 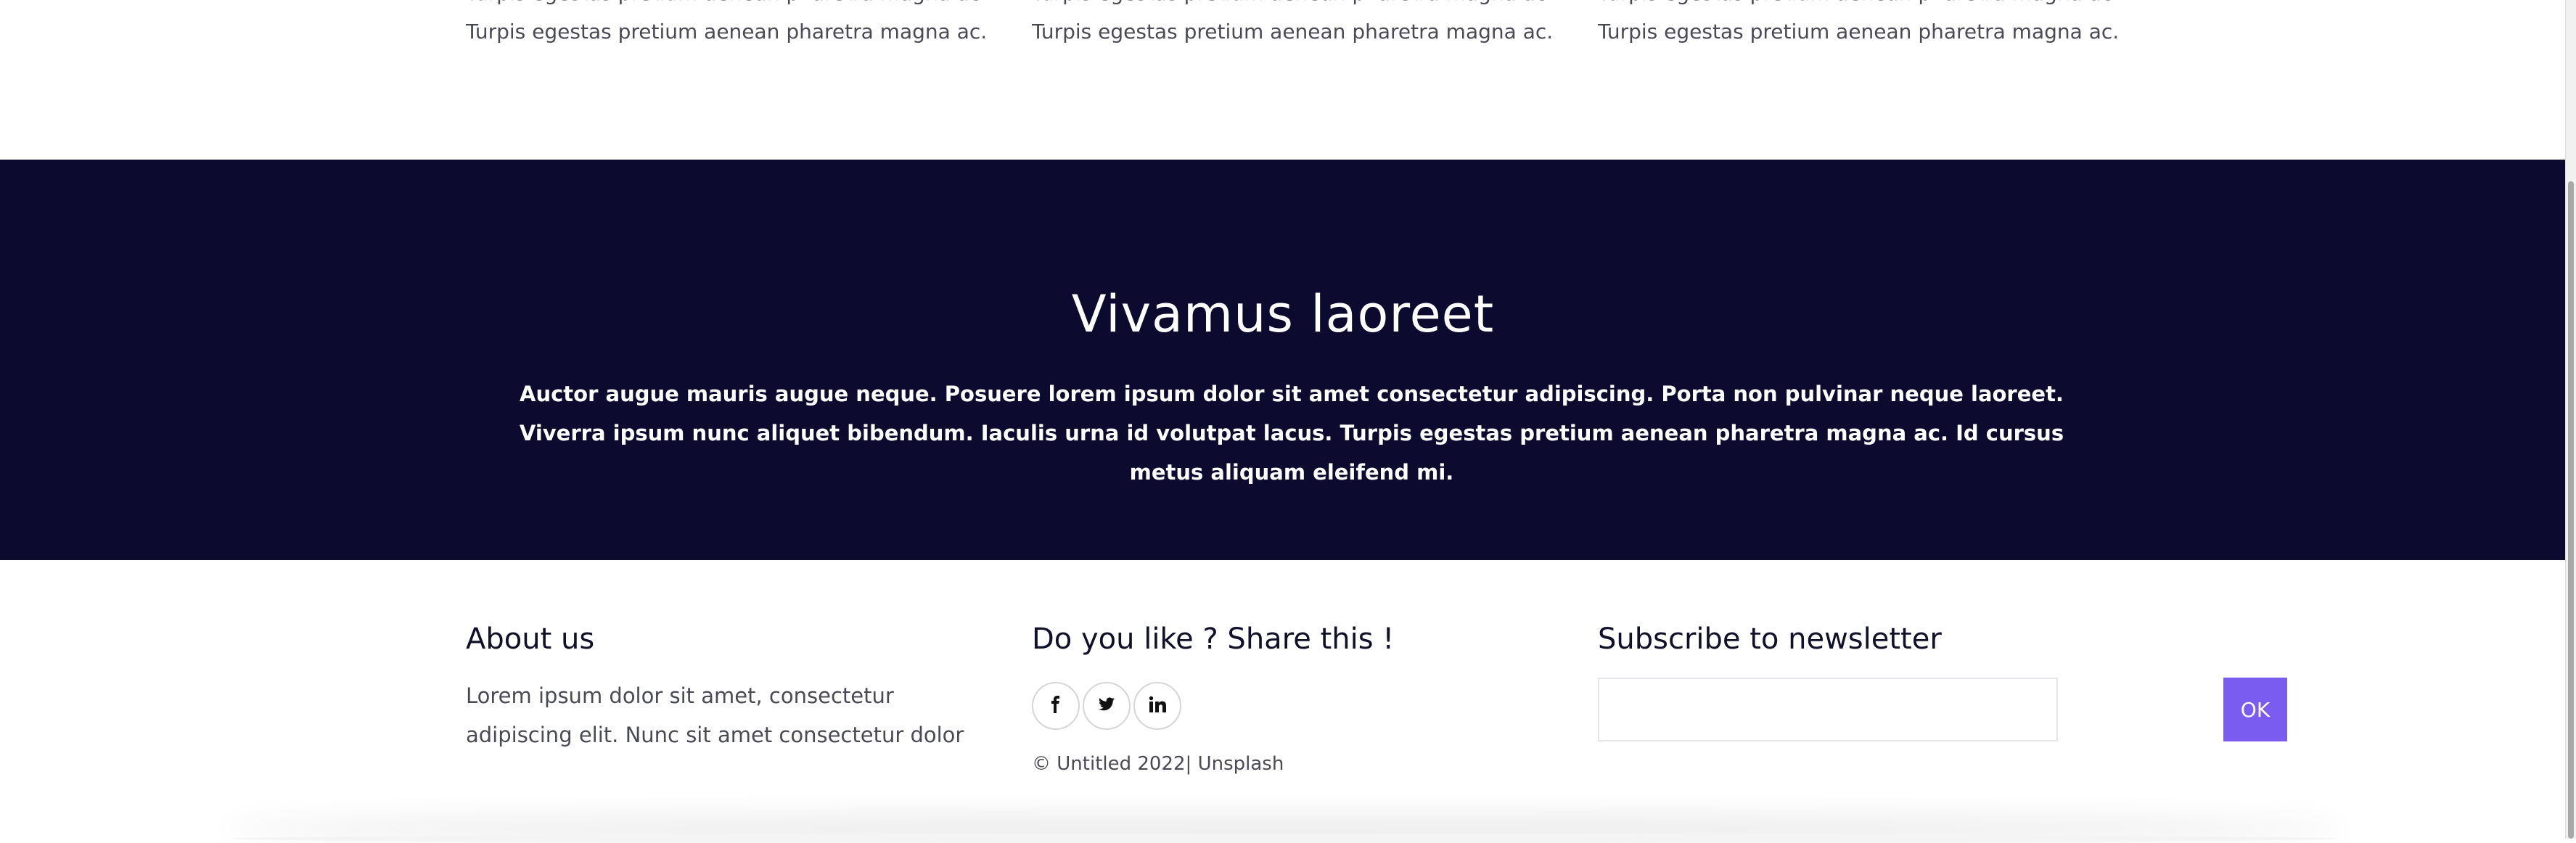 I want to click on share-title: Do you like ? Share this !, so click(x=1213, y=639).